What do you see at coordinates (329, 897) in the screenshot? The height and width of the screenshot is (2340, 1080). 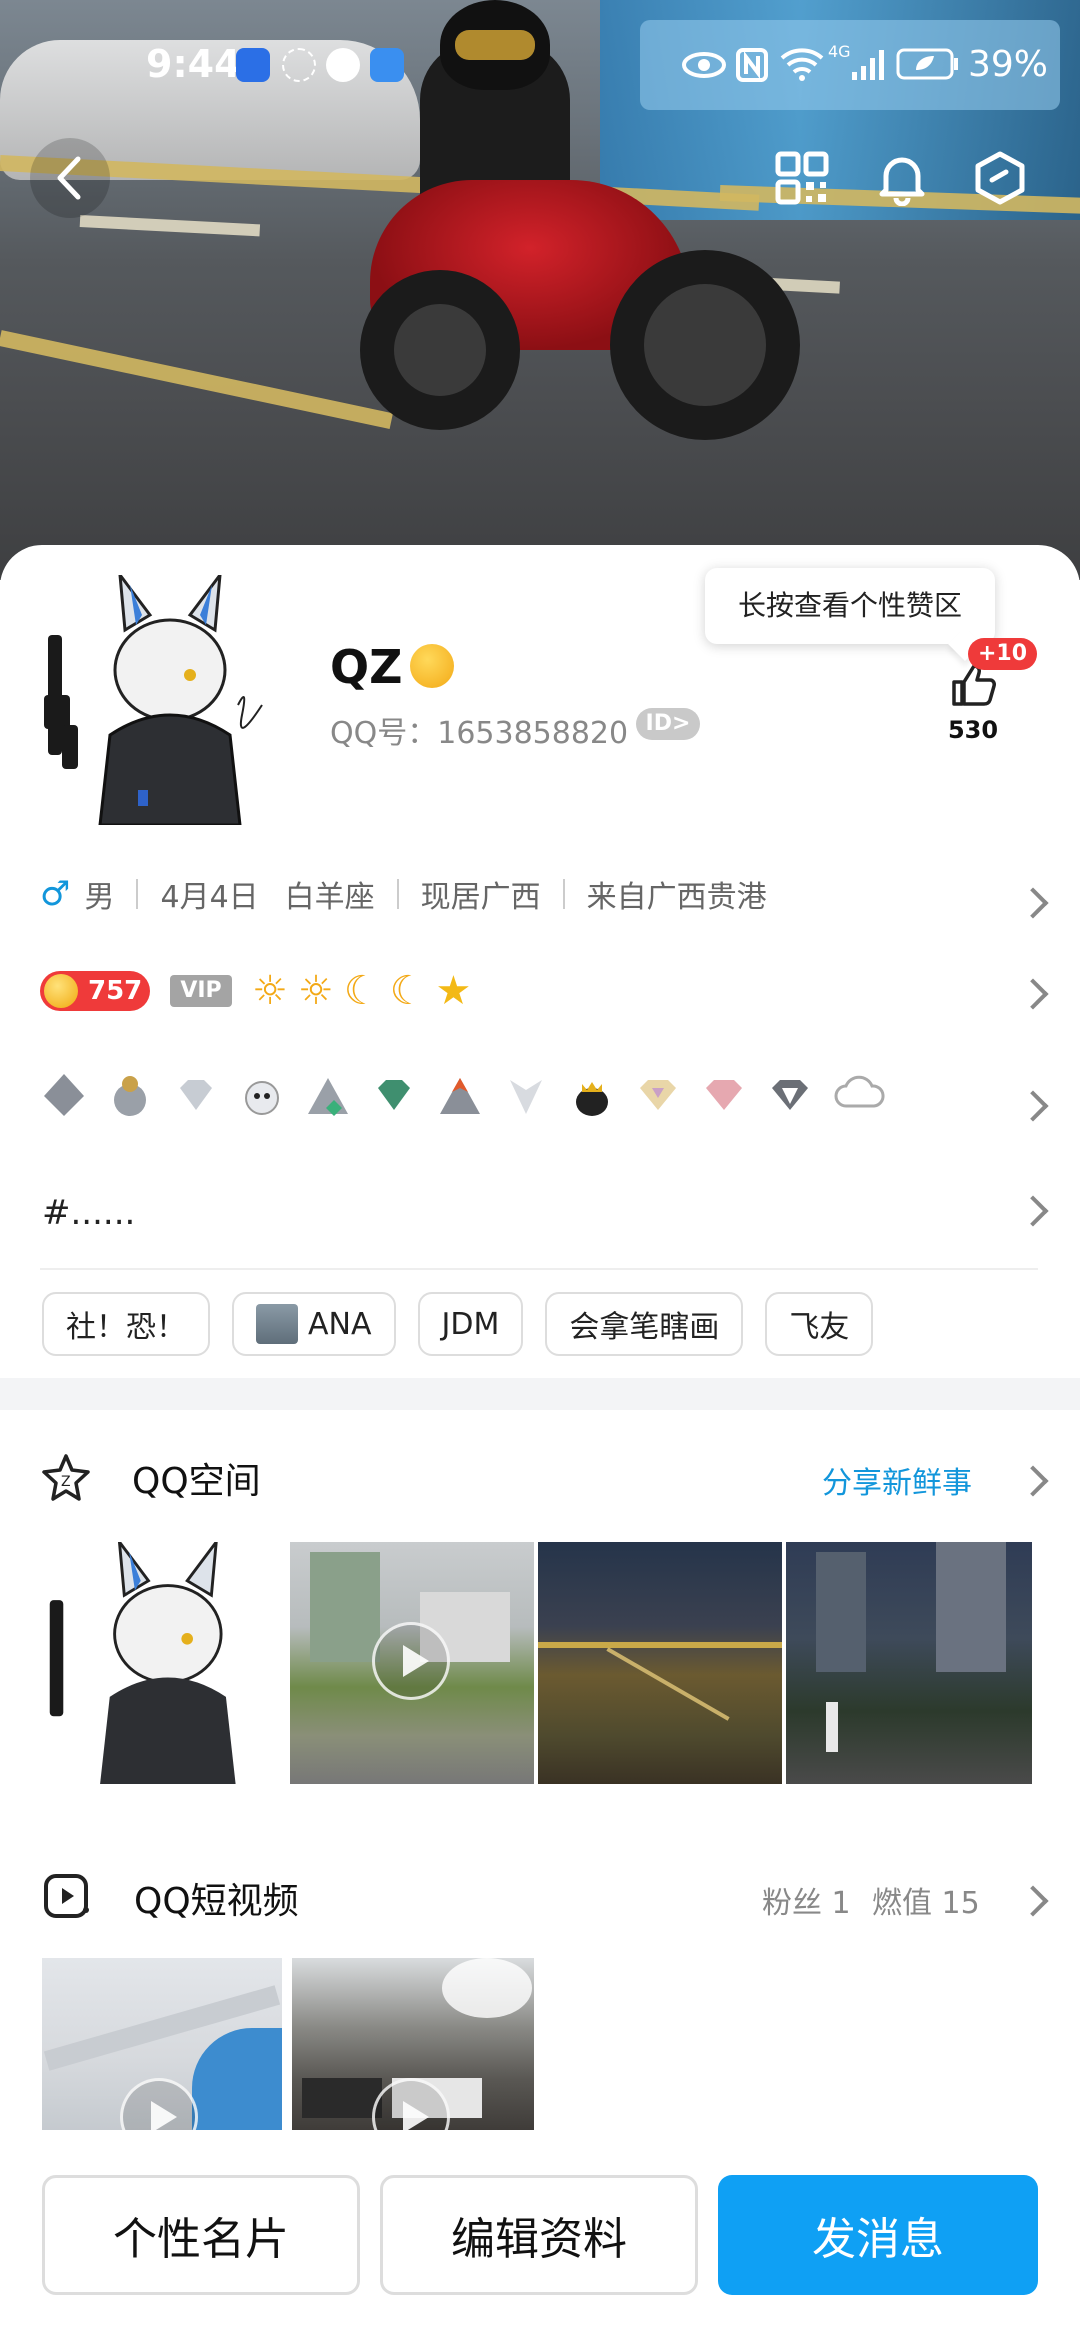 I see `zodiac: 白羊座` at bounding box center [329, 897].